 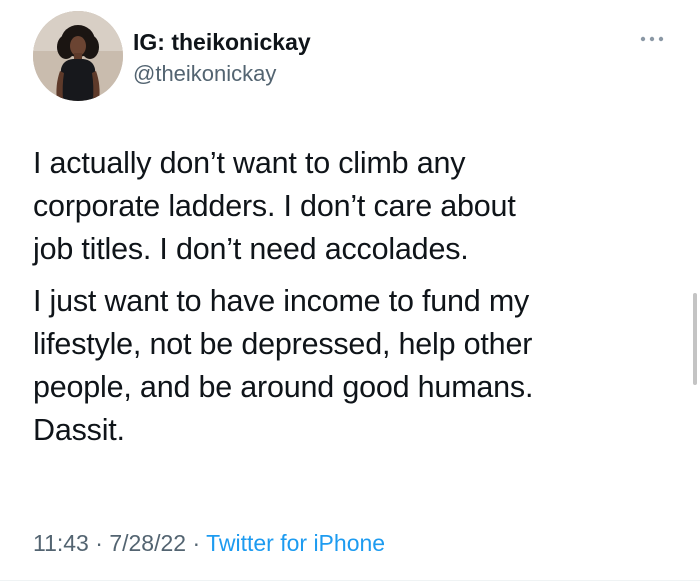 I want to click on divider, so click(x=350, y=580).